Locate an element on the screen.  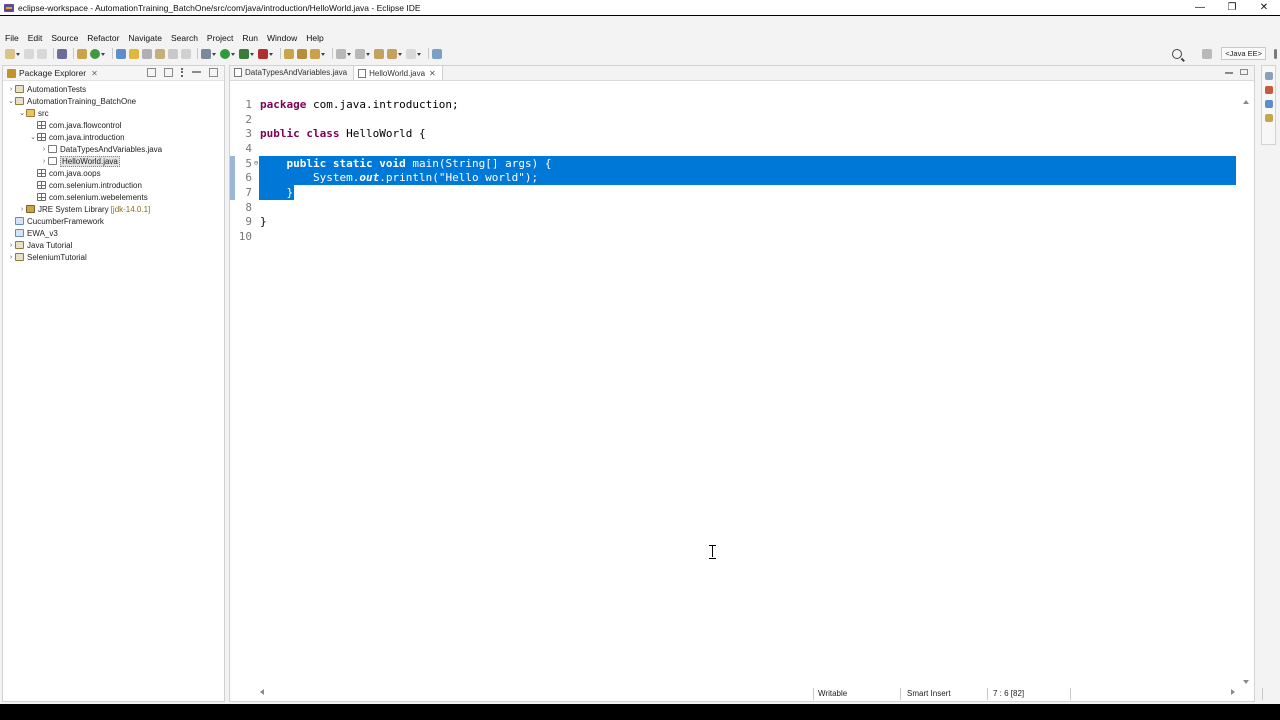
code-line: 8 is located at coordinates (734, 207).